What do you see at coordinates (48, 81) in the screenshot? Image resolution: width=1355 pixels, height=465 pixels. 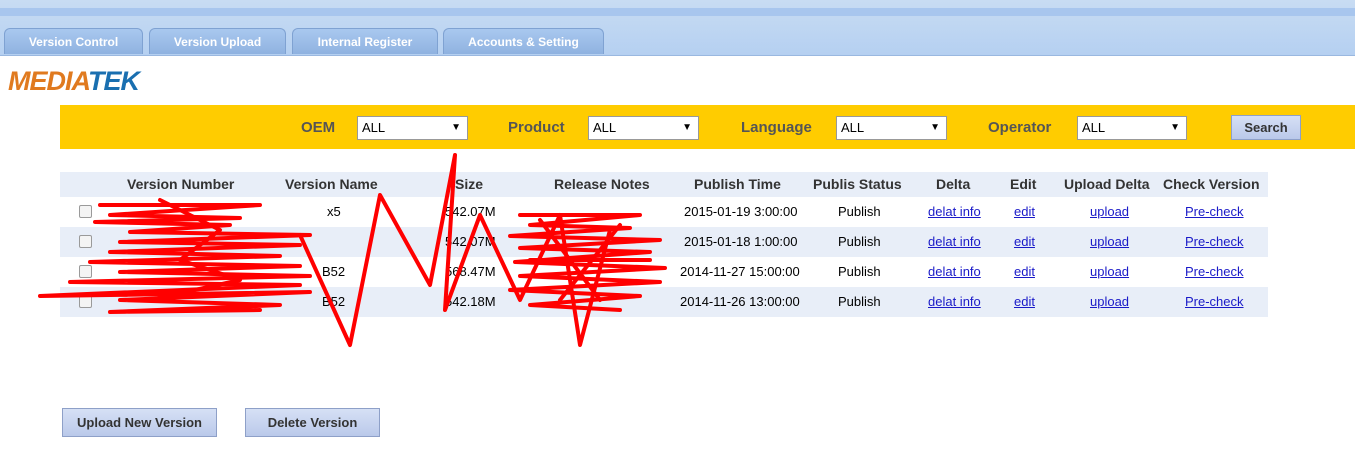 I see `logo-part-1: MEDIA` at bounding box center [48, 81].